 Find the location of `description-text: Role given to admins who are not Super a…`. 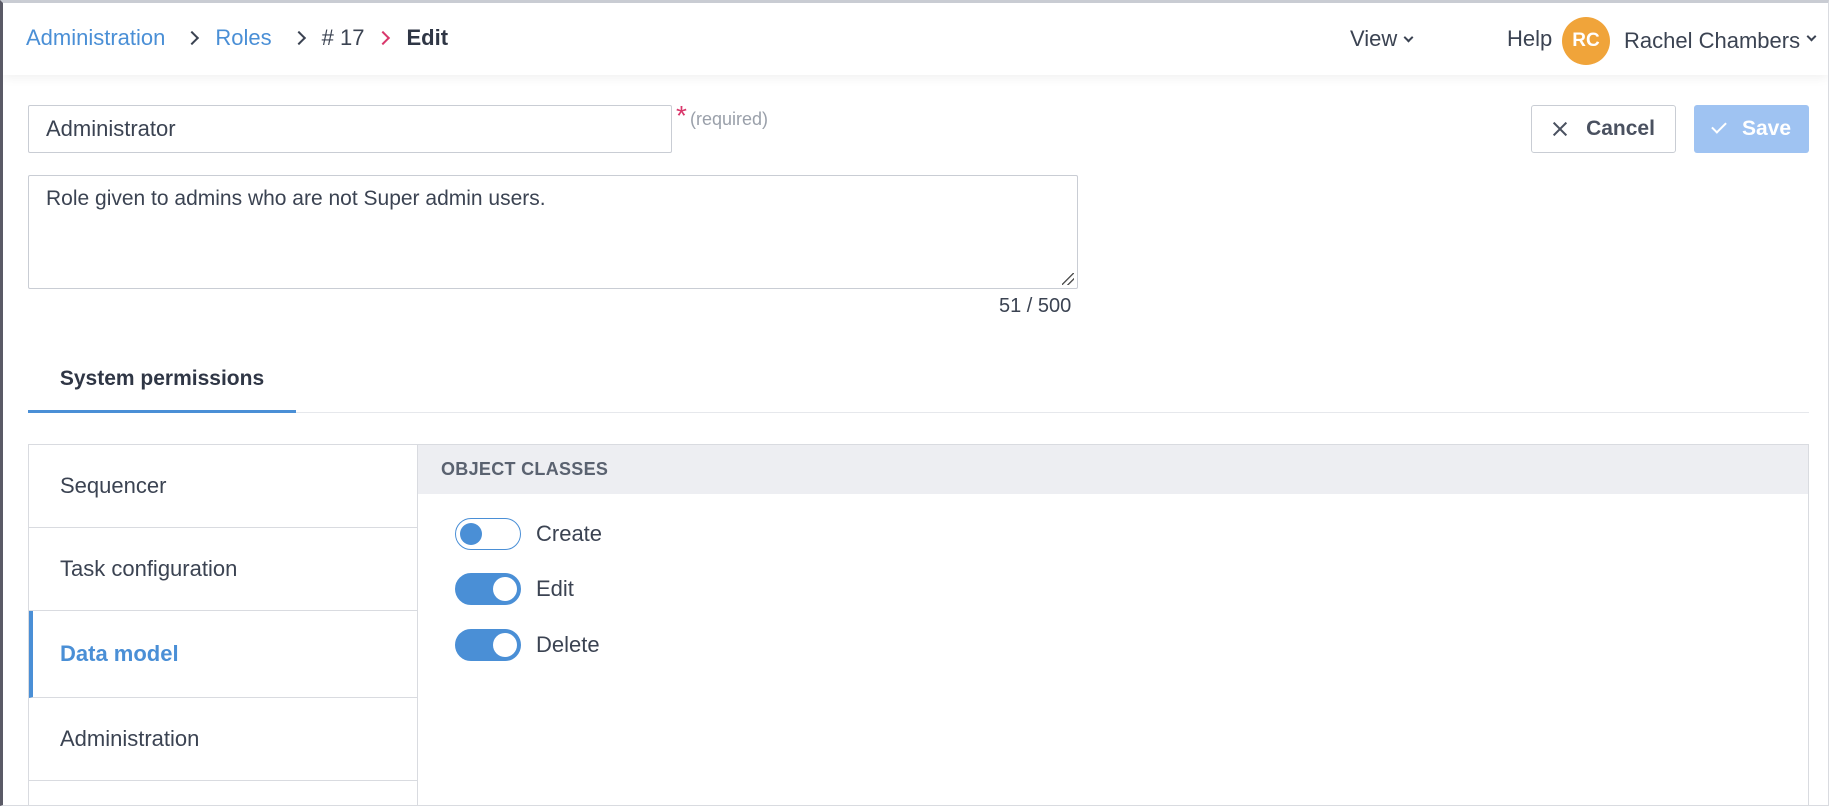

description-text: Role given to admins who are not Super a… is located at coordinates (296, 198).